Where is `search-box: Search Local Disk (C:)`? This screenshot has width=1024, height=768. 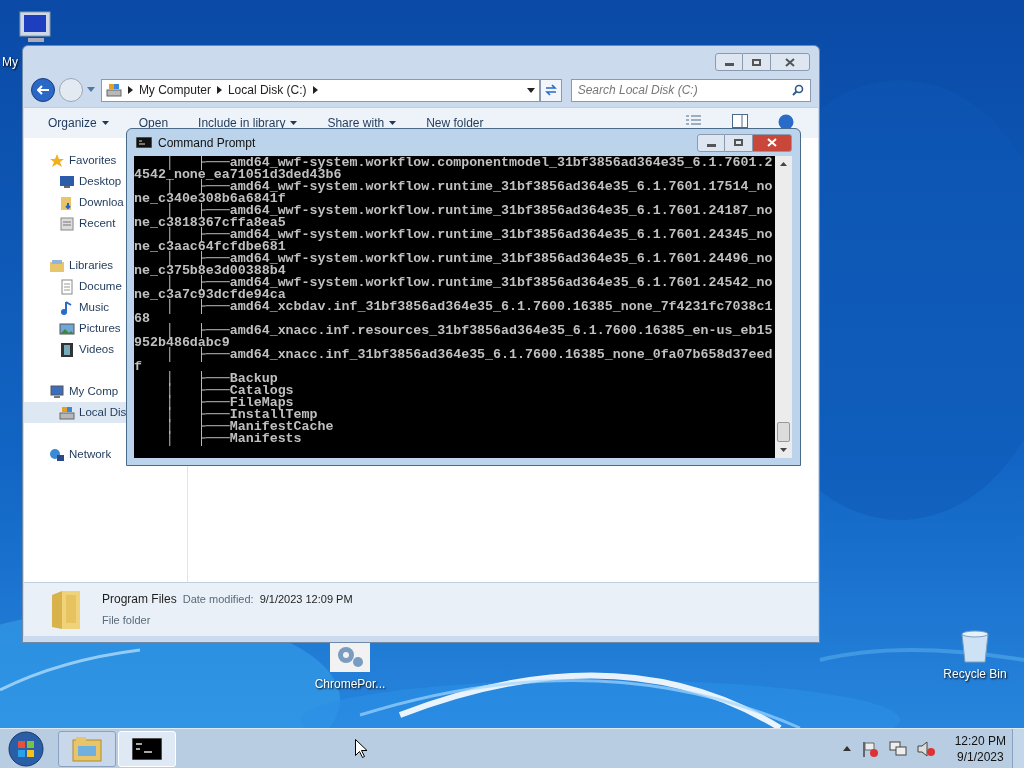 search-box: Search Local Disk (C:) is located at coordinates (690, 90).